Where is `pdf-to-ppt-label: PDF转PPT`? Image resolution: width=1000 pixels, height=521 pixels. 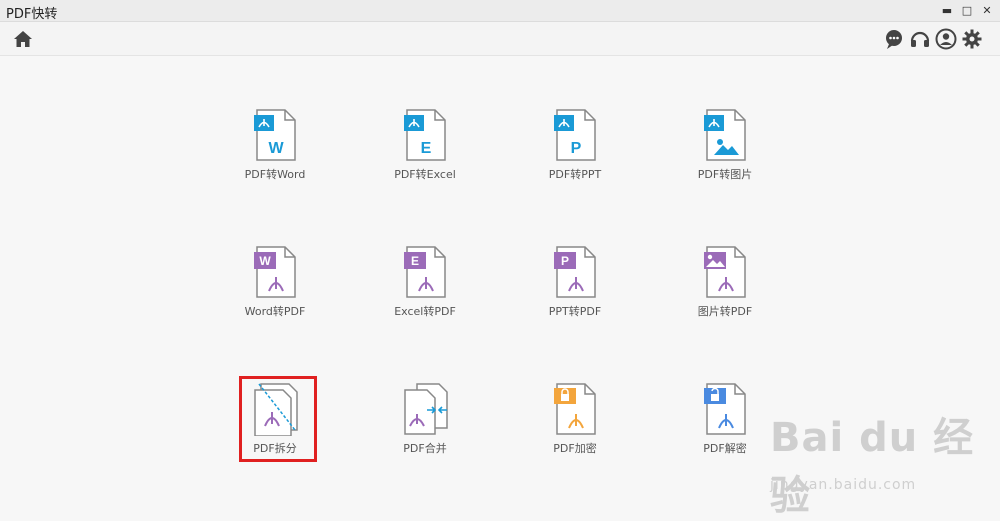 pdf-to-ppt-label: PDF转PPT is located at coordinates (575, 174).